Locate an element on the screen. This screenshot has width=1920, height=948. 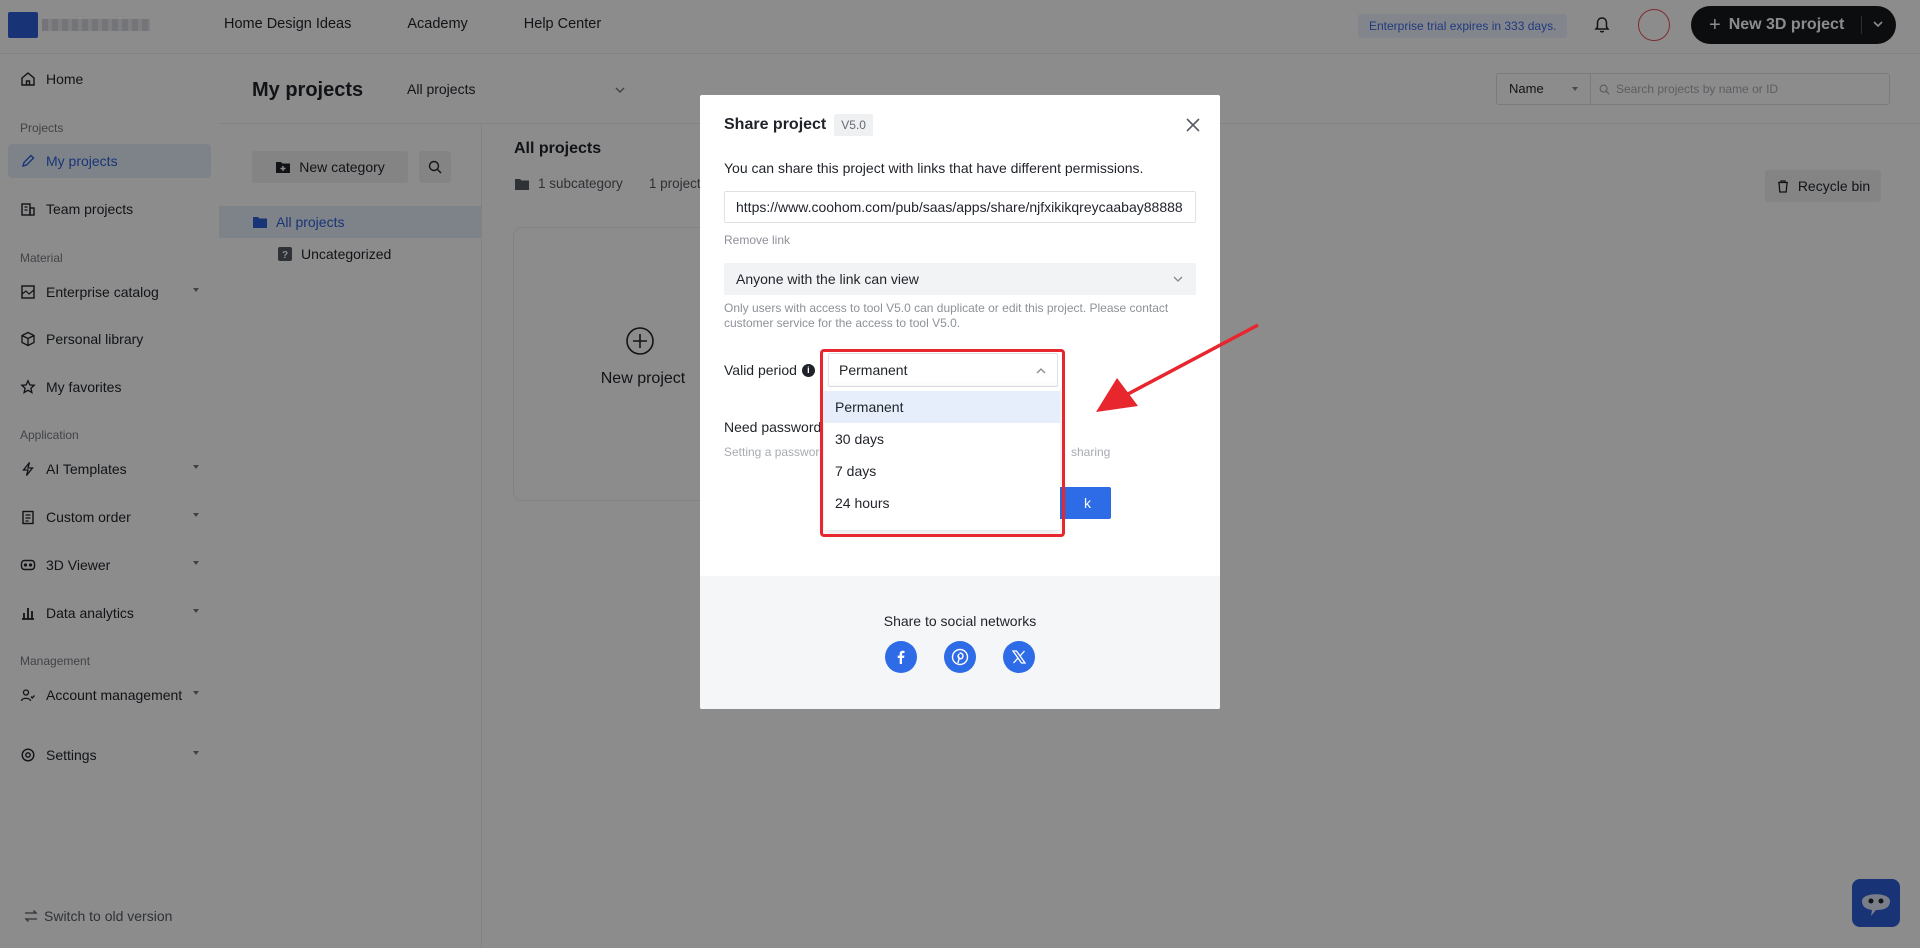
annotation-highlight-box is located at coordinates (942, 443).